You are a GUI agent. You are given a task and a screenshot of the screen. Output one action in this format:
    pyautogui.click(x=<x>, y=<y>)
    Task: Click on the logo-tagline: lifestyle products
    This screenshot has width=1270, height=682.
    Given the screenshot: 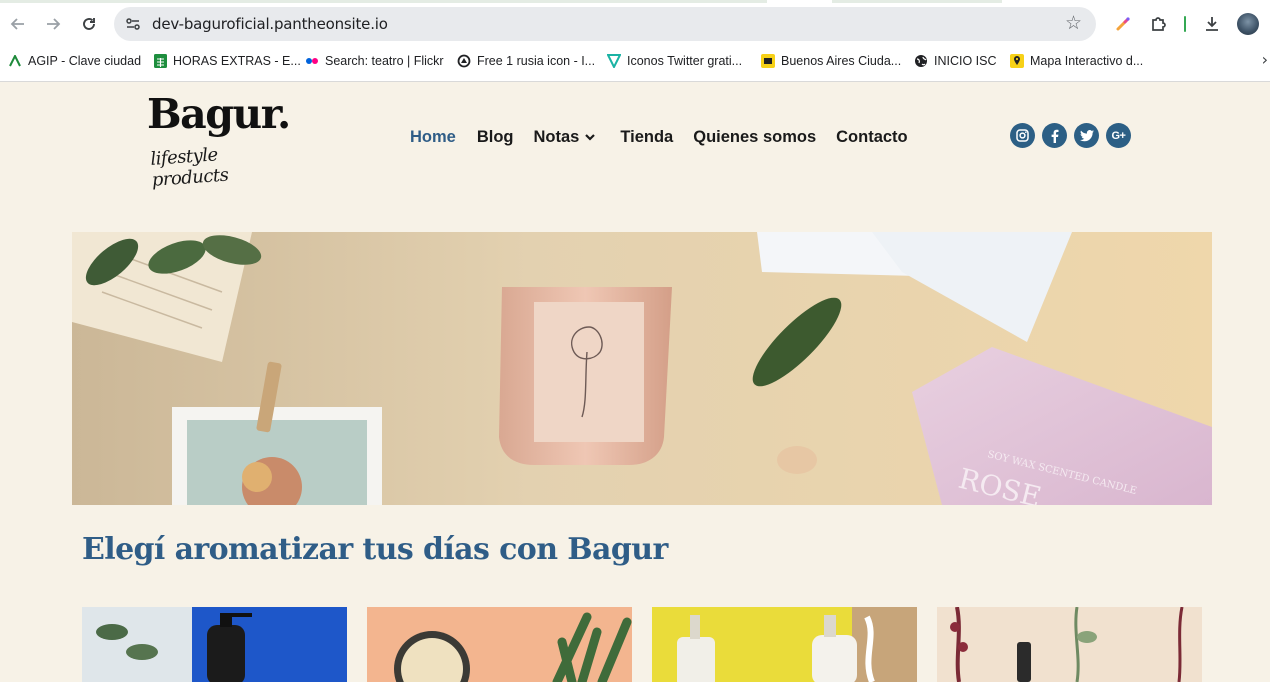 What is the action you would take?
    pyautogui.click(x=189, y=167)
    